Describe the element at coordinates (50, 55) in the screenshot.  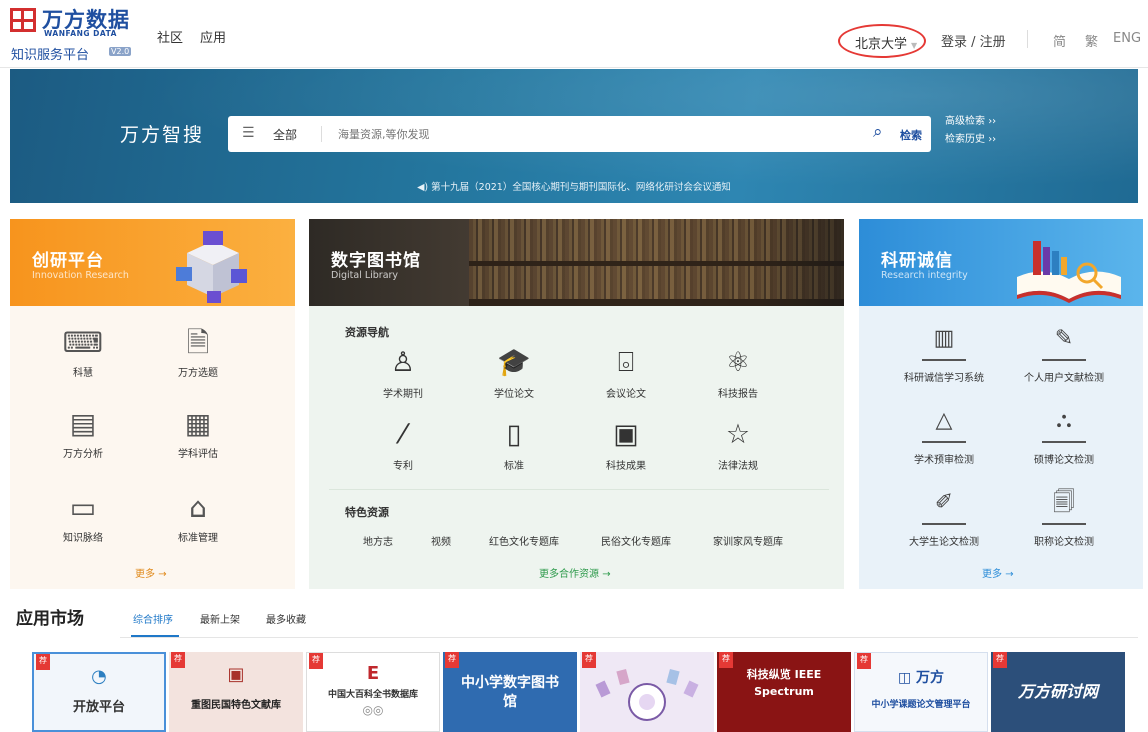
I see `platform-name: 知识服务平台` at that location.